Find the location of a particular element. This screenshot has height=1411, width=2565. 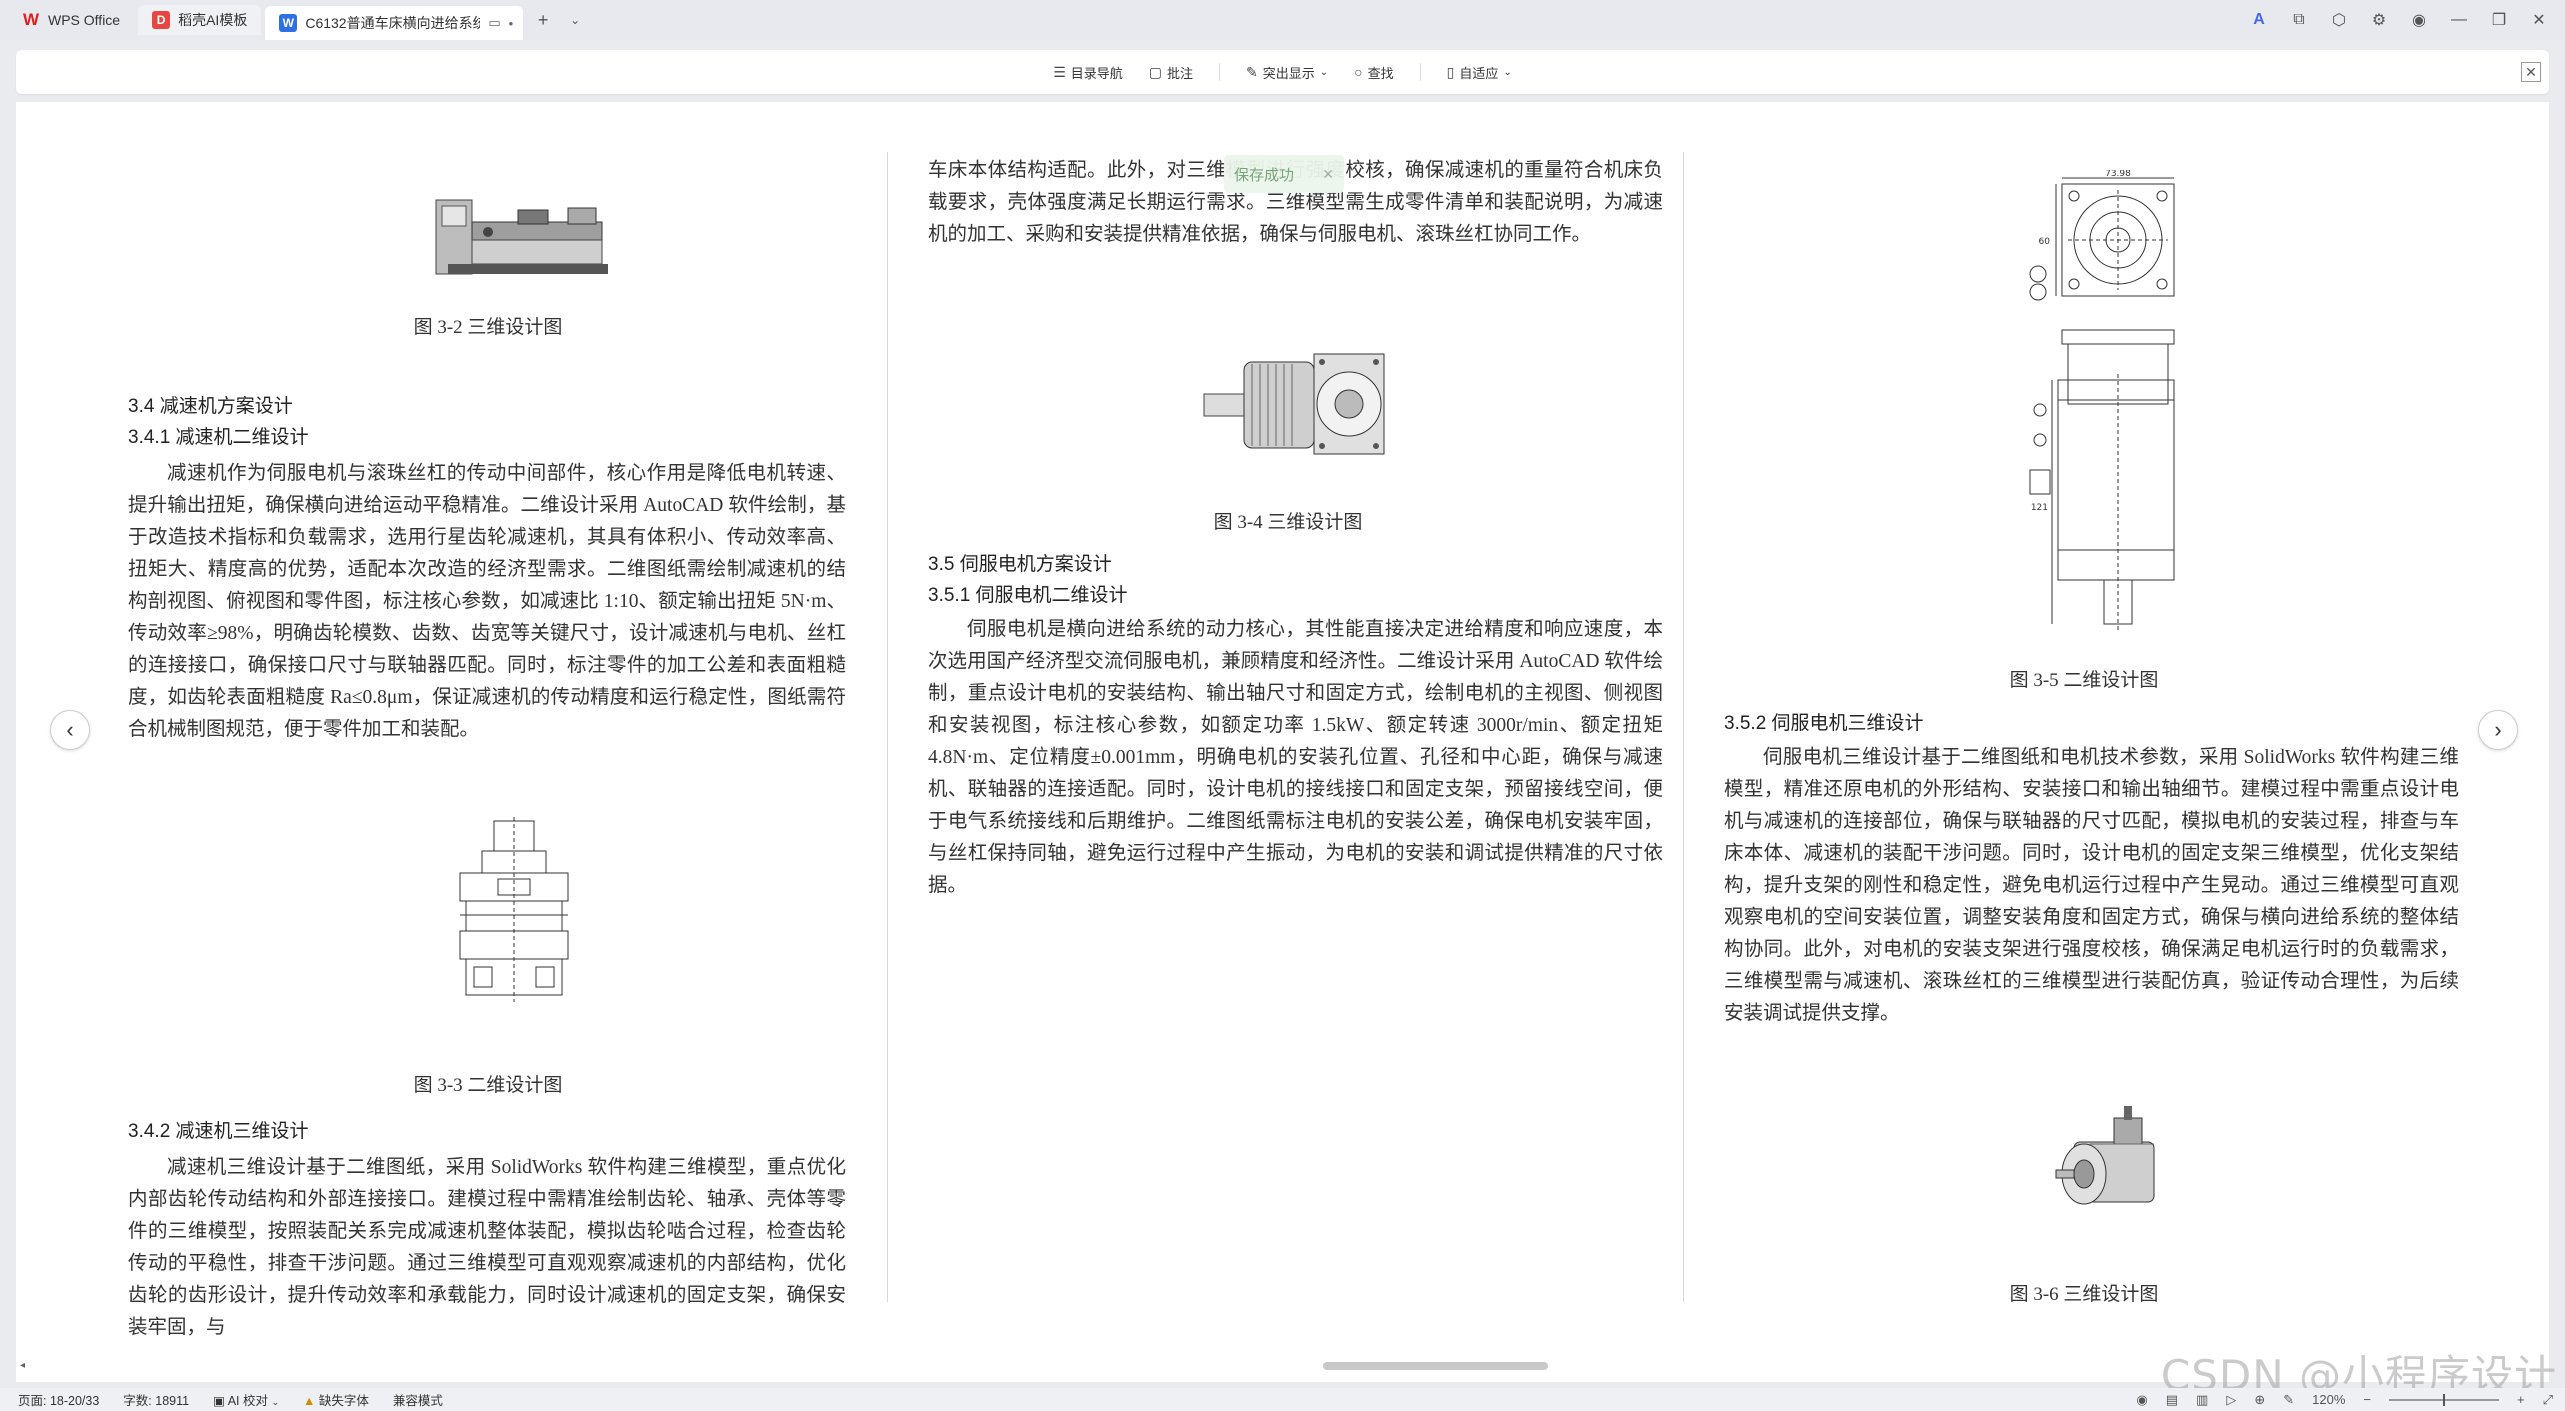

page-scroll-left-icon: ◂ is located at coordinates (22, 1365).